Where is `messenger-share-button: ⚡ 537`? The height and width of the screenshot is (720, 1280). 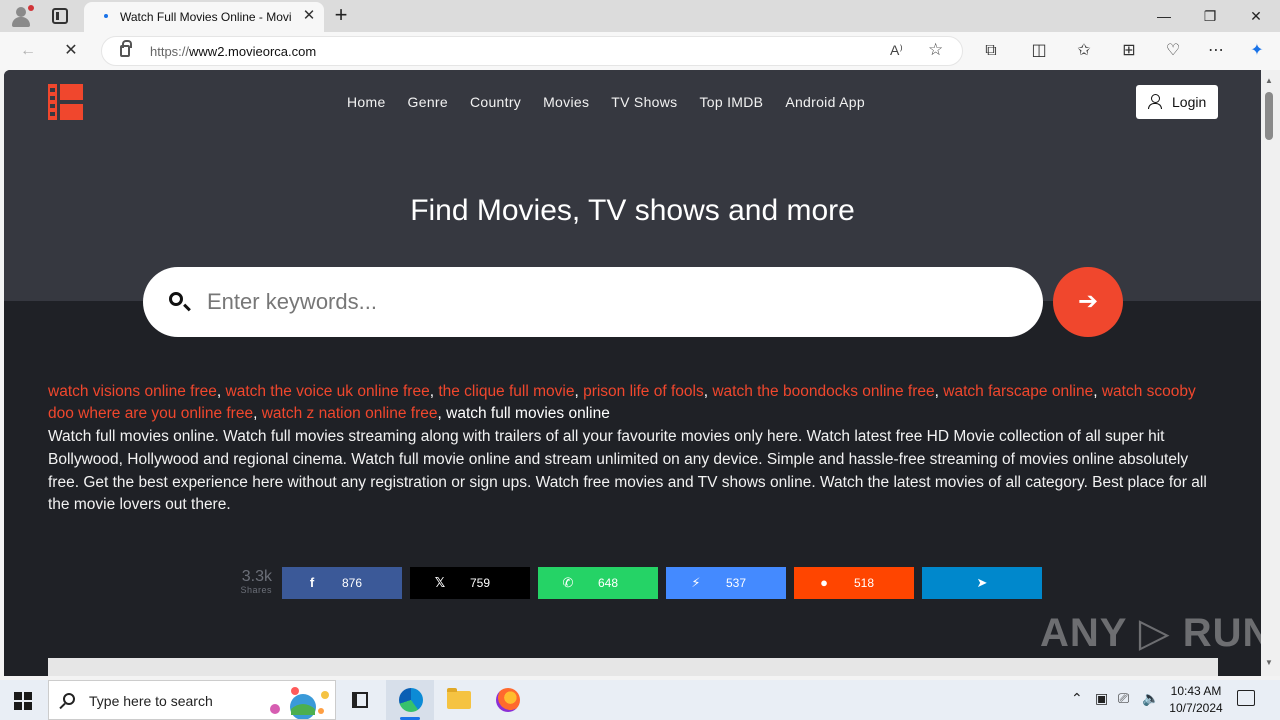
messenger-share-button: ⚡ 537 is located at coordinates (726, 583).